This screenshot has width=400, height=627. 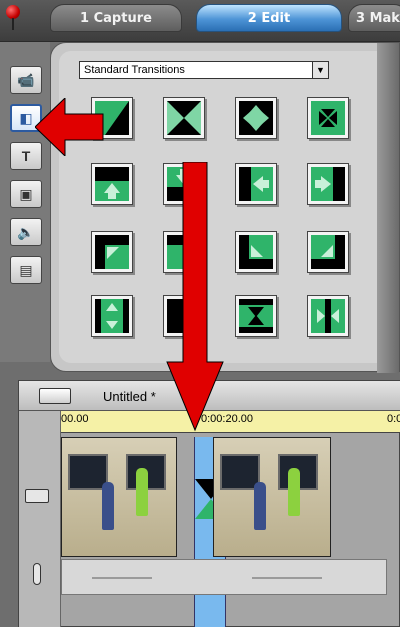 I want to click on transition-category-dropdown: Standard Transitions ▼, so click(x=204, y=70).